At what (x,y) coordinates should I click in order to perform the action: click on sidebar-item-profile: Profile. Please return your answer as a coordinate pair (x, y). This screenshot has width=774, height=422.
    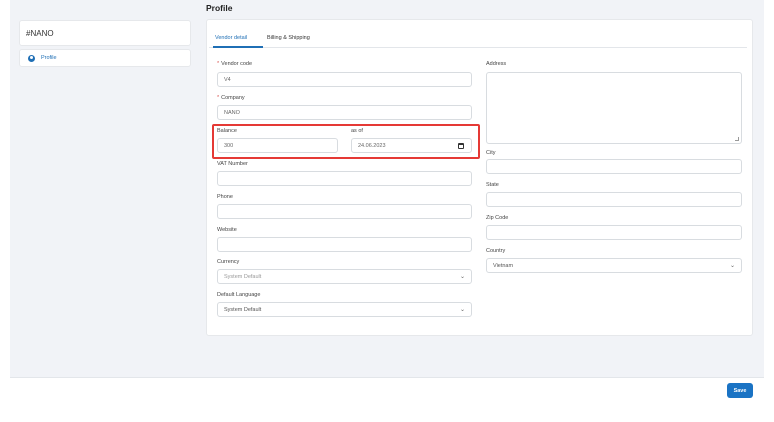
    Looking at the image, I should click on (105, 58).